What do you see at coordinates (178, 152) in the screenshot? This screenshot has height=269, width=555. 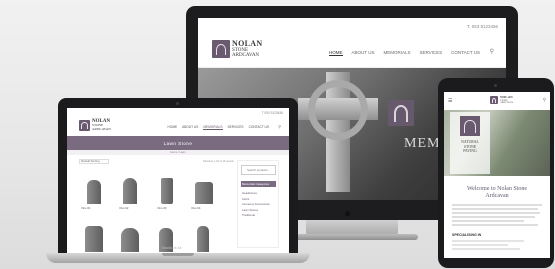 I see `breadcrumb: Home / Lawn` at bounding box center [178, 152].